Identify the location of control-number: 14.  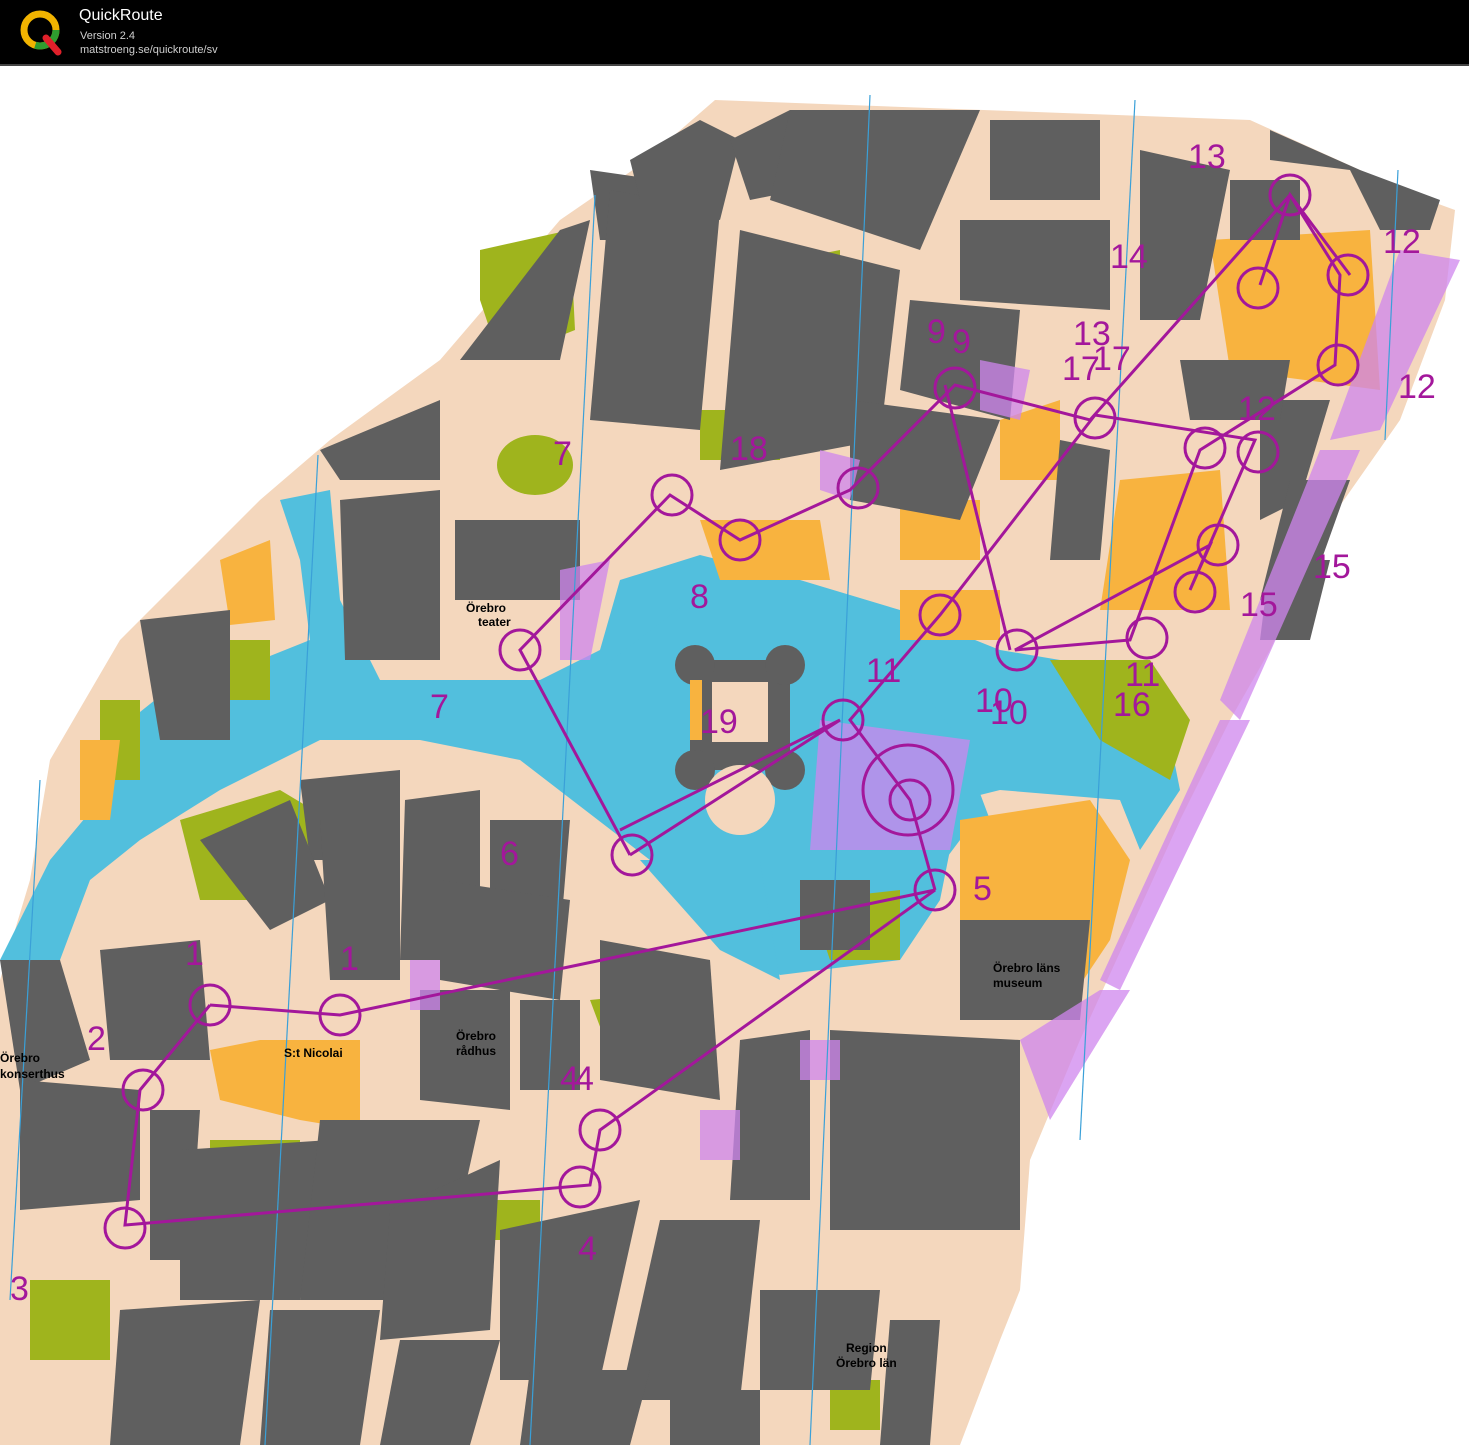
(1129, 257).